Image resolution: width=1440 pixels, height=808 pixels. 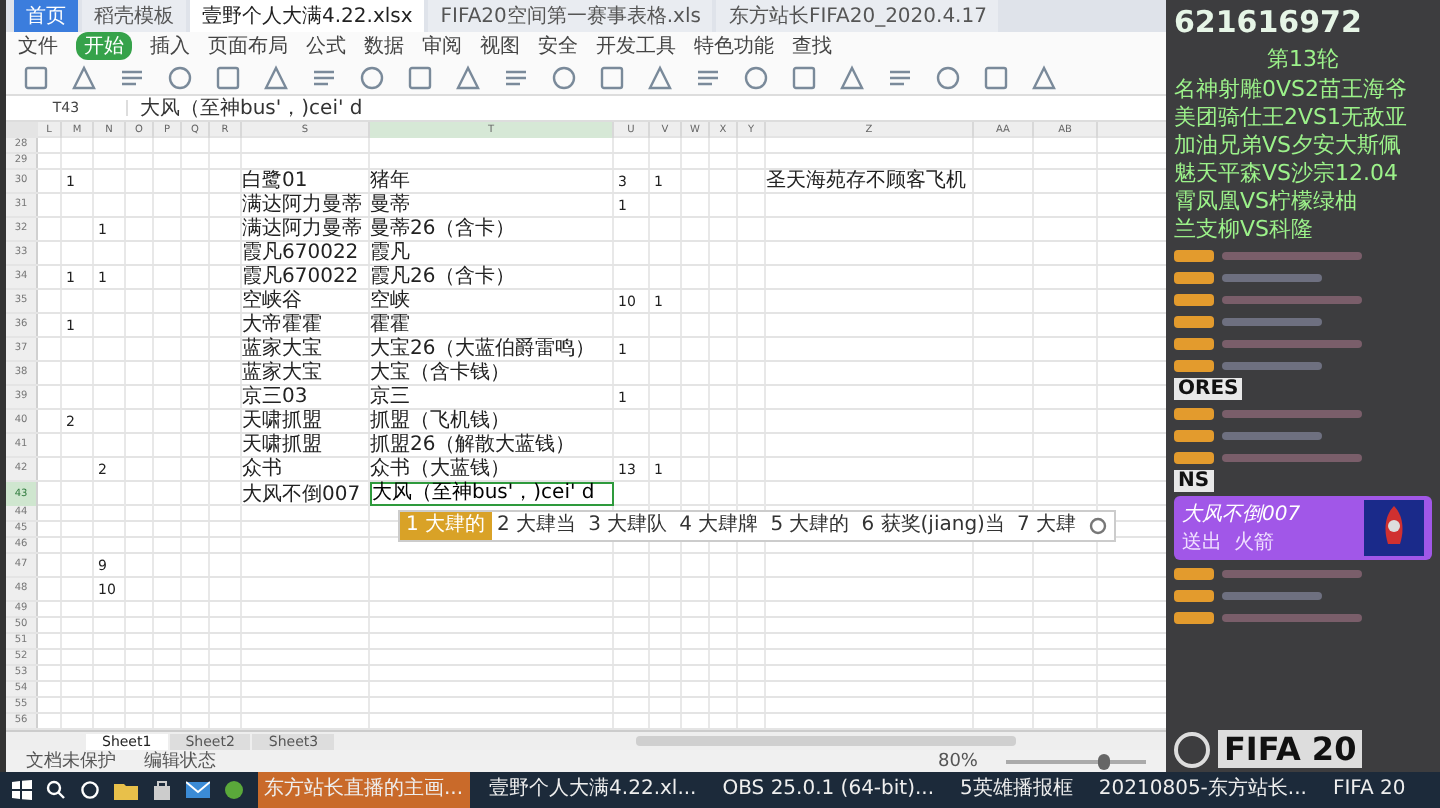 What do you see at coordinates (275, 397) in the screenshot?
I see `table-cell: 京三03` at bounding box center [275, 397].